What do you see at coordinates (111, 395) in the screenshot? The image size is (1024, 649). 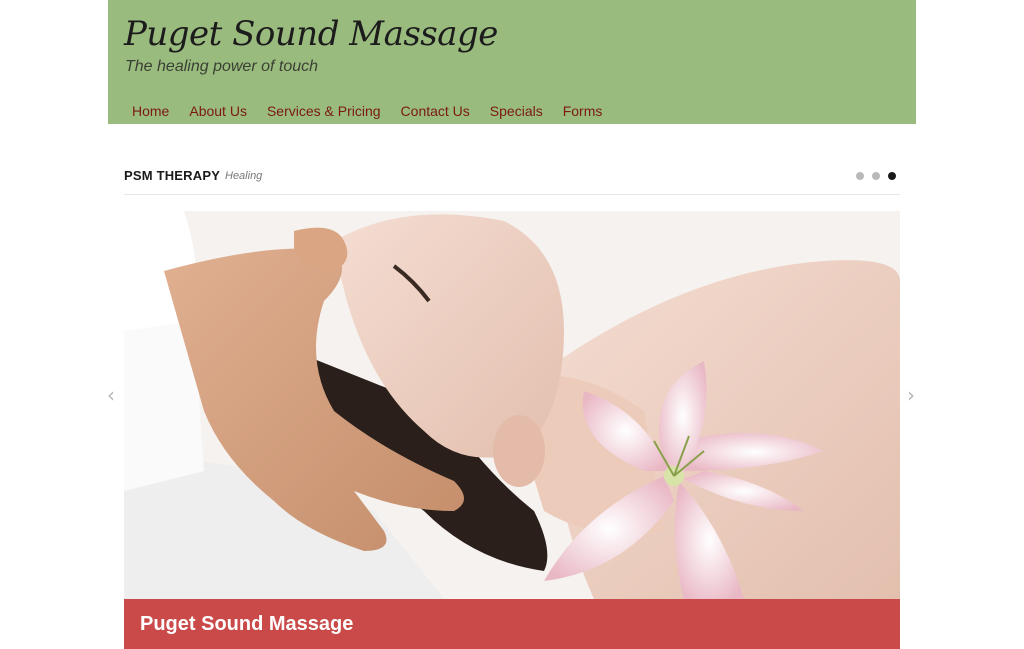 I see `chevron-left-icon: ‹` at bounding box center [111, 395].